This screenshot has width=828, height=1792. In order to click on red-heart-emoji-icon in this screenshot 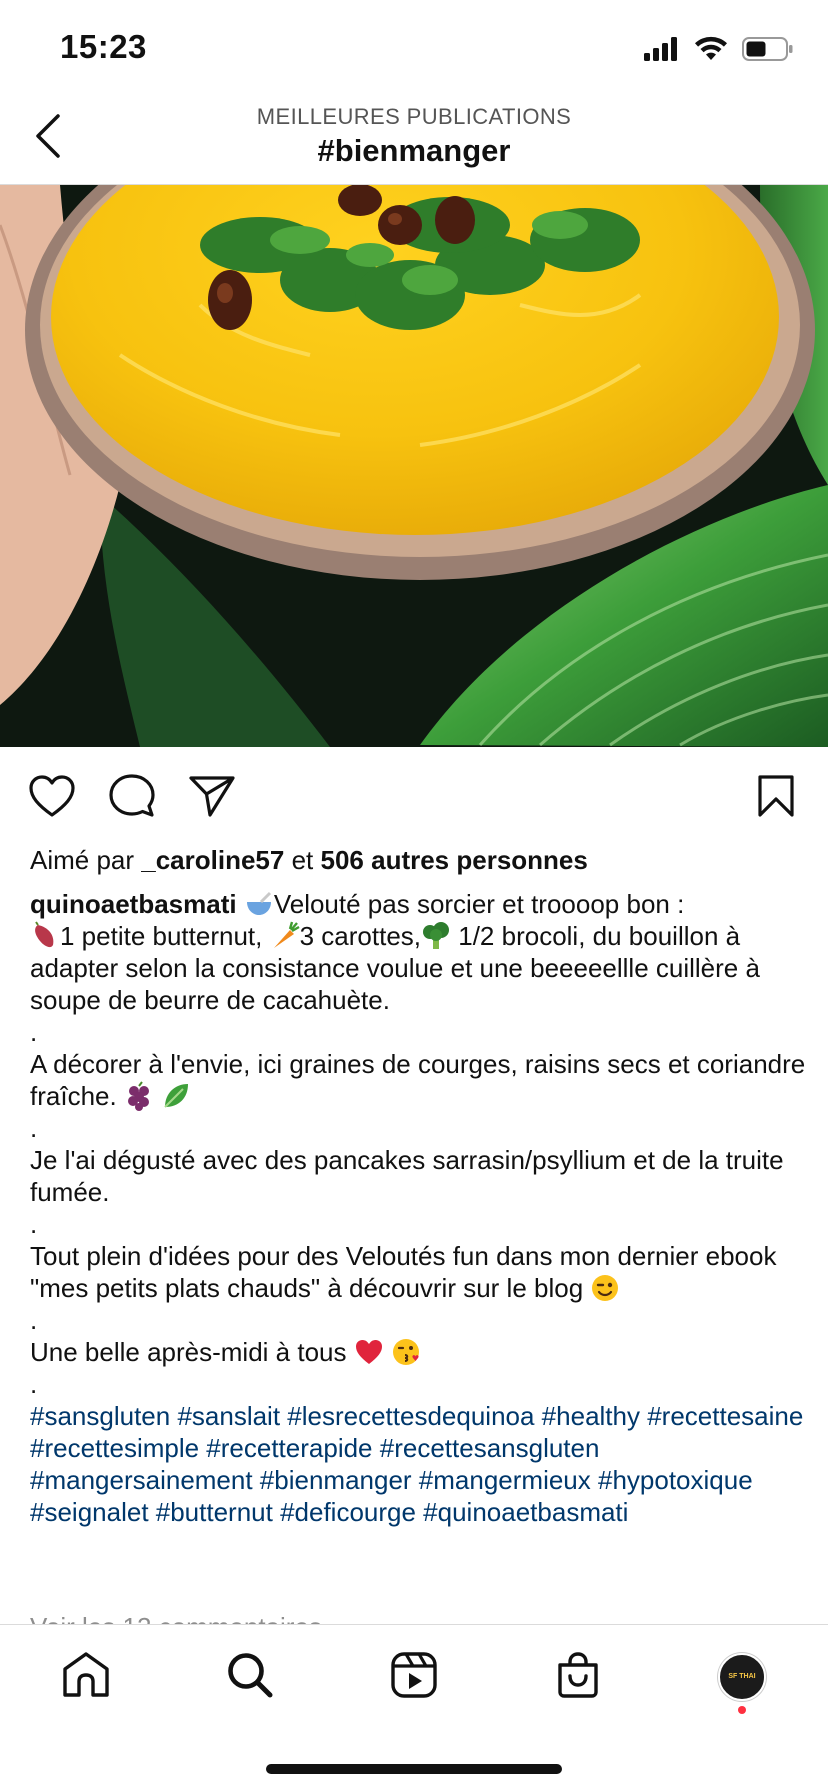, I will do `click(369, 1352)`.